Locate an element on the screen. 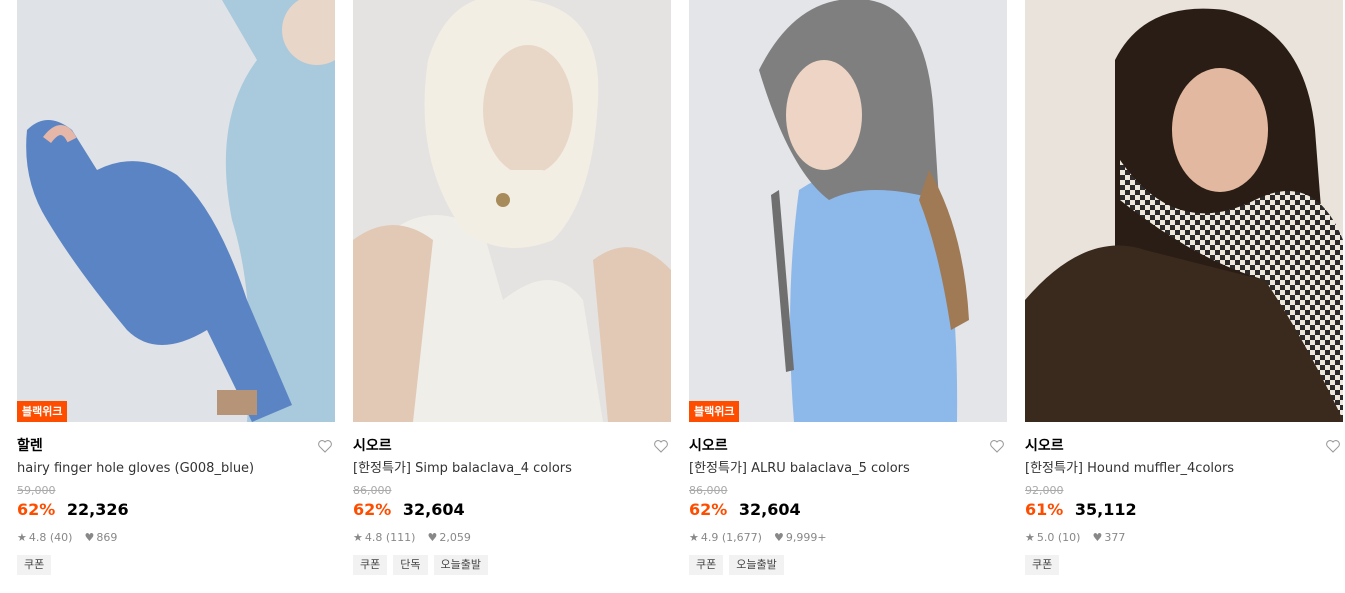 The image size is (1345, 593). product-name: [한정특가] Hound muffler_4colors is located at coordinates (1184, 469).